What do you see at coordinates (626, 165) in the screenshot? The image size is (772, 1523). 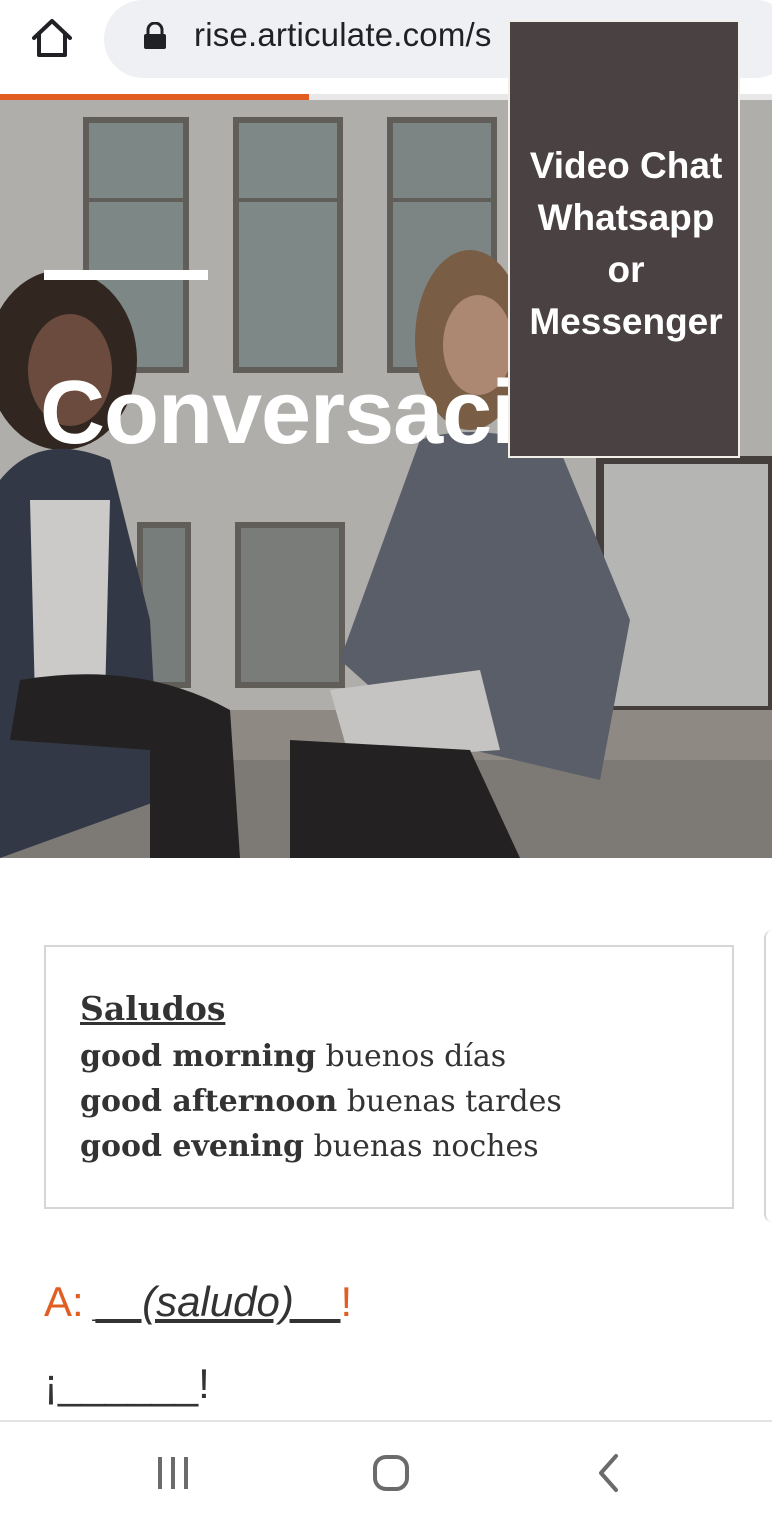 I see `overlay-line-1: Video Chat` at bounding box center [626, 165].